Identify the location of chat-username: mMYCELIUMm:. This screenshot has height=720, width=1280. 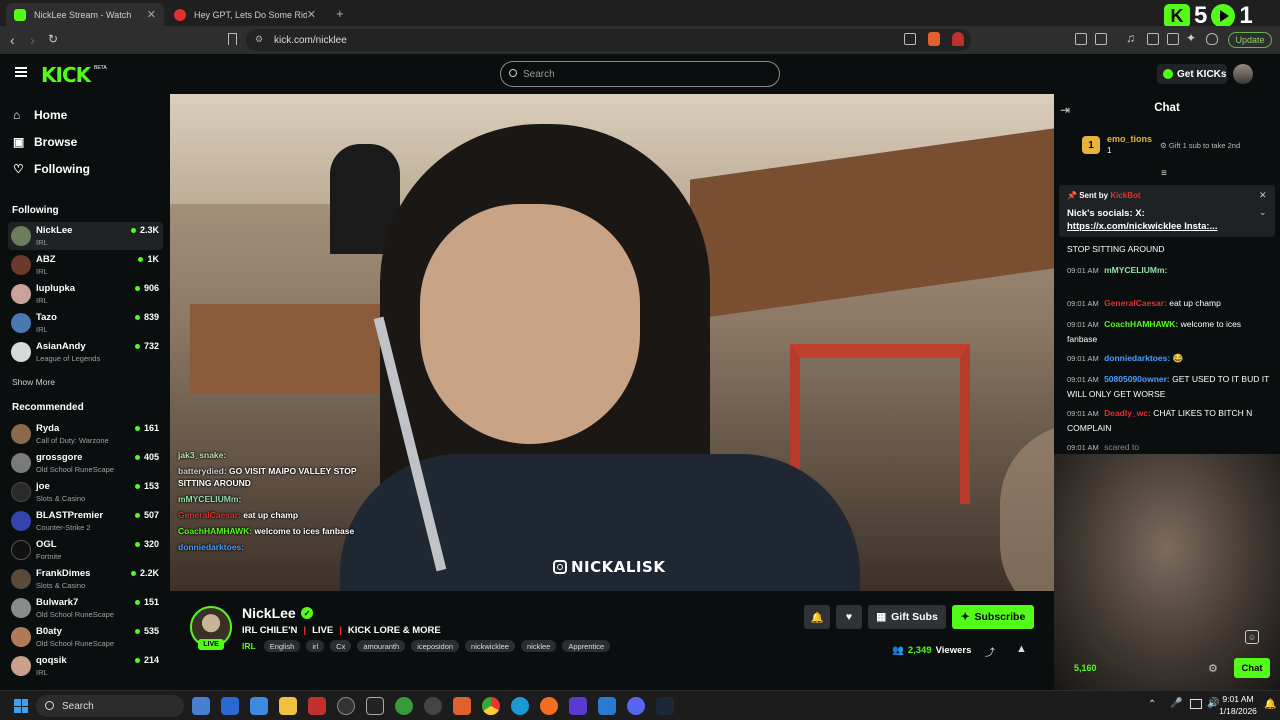
(1135, 270).